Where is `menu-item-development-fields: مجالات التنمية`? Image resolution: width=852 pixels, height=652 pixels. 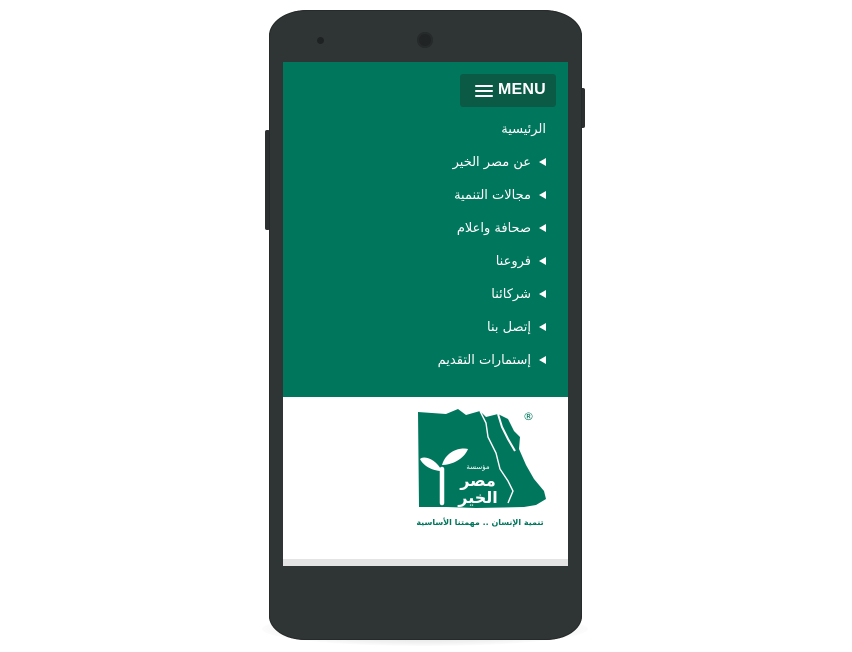 menu-item-development-fields: مجالات التنمية is located at coordinates (500, 195).